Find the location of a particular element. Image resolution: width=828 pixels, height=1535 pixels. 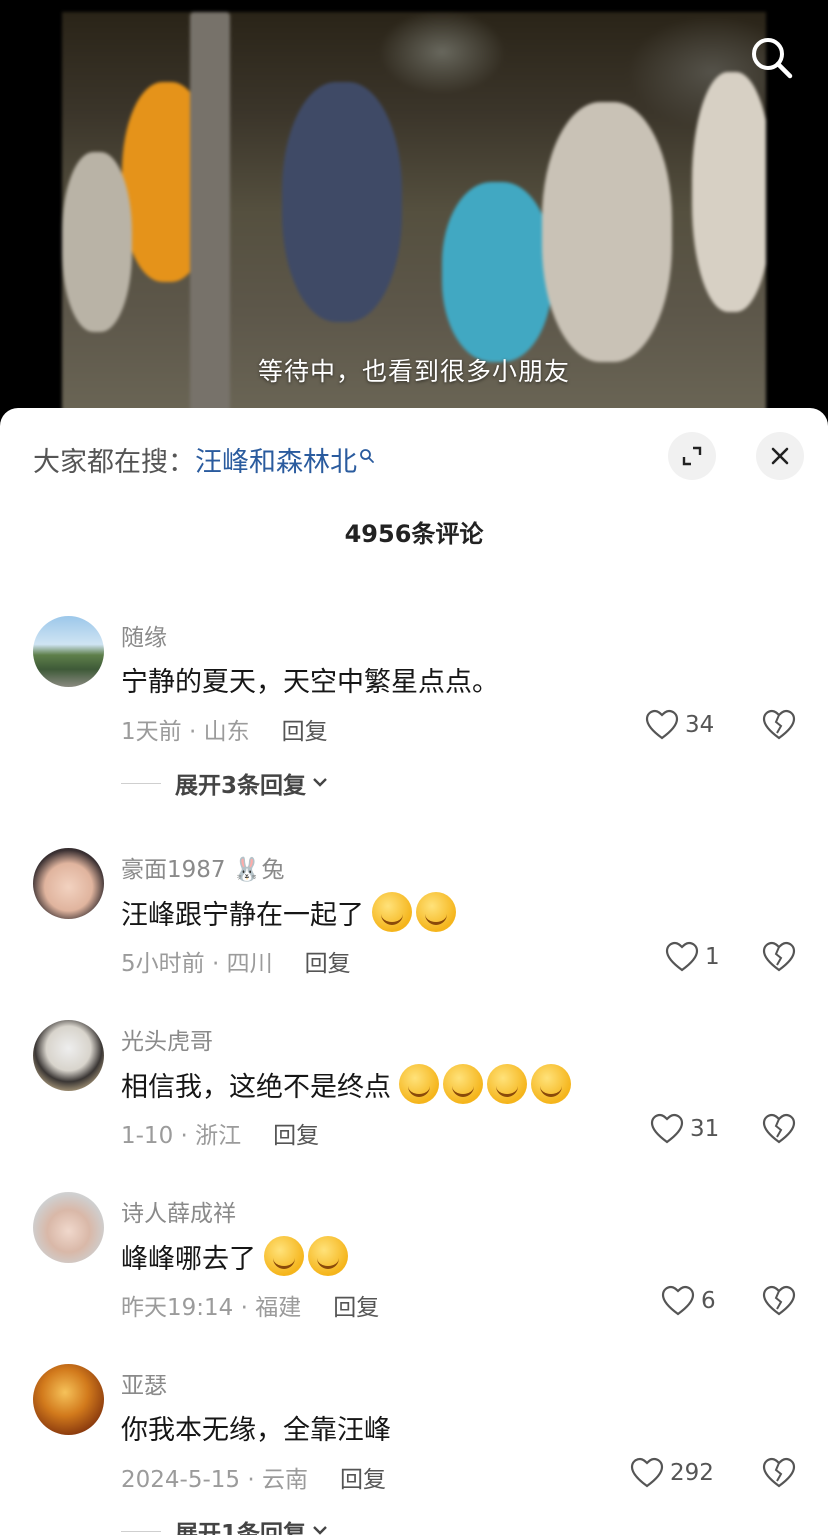

hot-search-prefix: 大家都在搜： is located at coordinates (114, 462).